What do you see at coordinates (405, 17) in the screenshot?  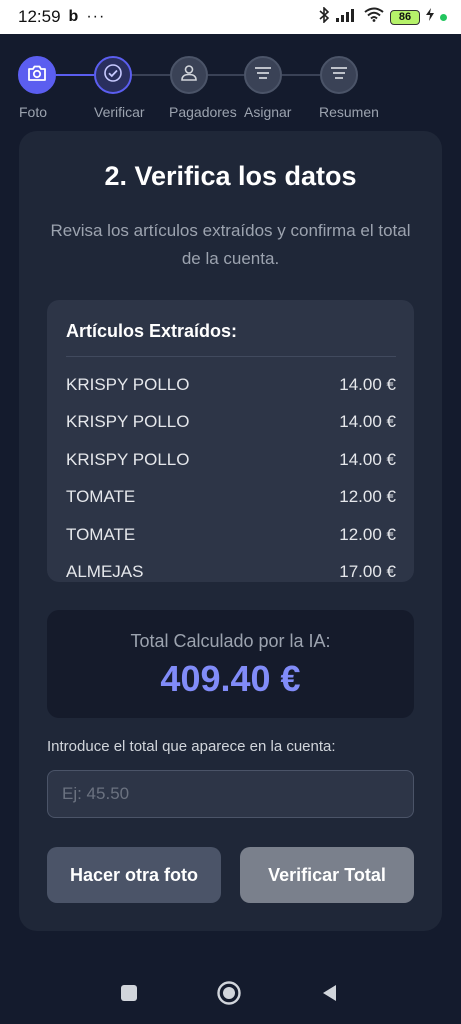 I see `battery-indicator: 86` at bounding box center [405, 17].